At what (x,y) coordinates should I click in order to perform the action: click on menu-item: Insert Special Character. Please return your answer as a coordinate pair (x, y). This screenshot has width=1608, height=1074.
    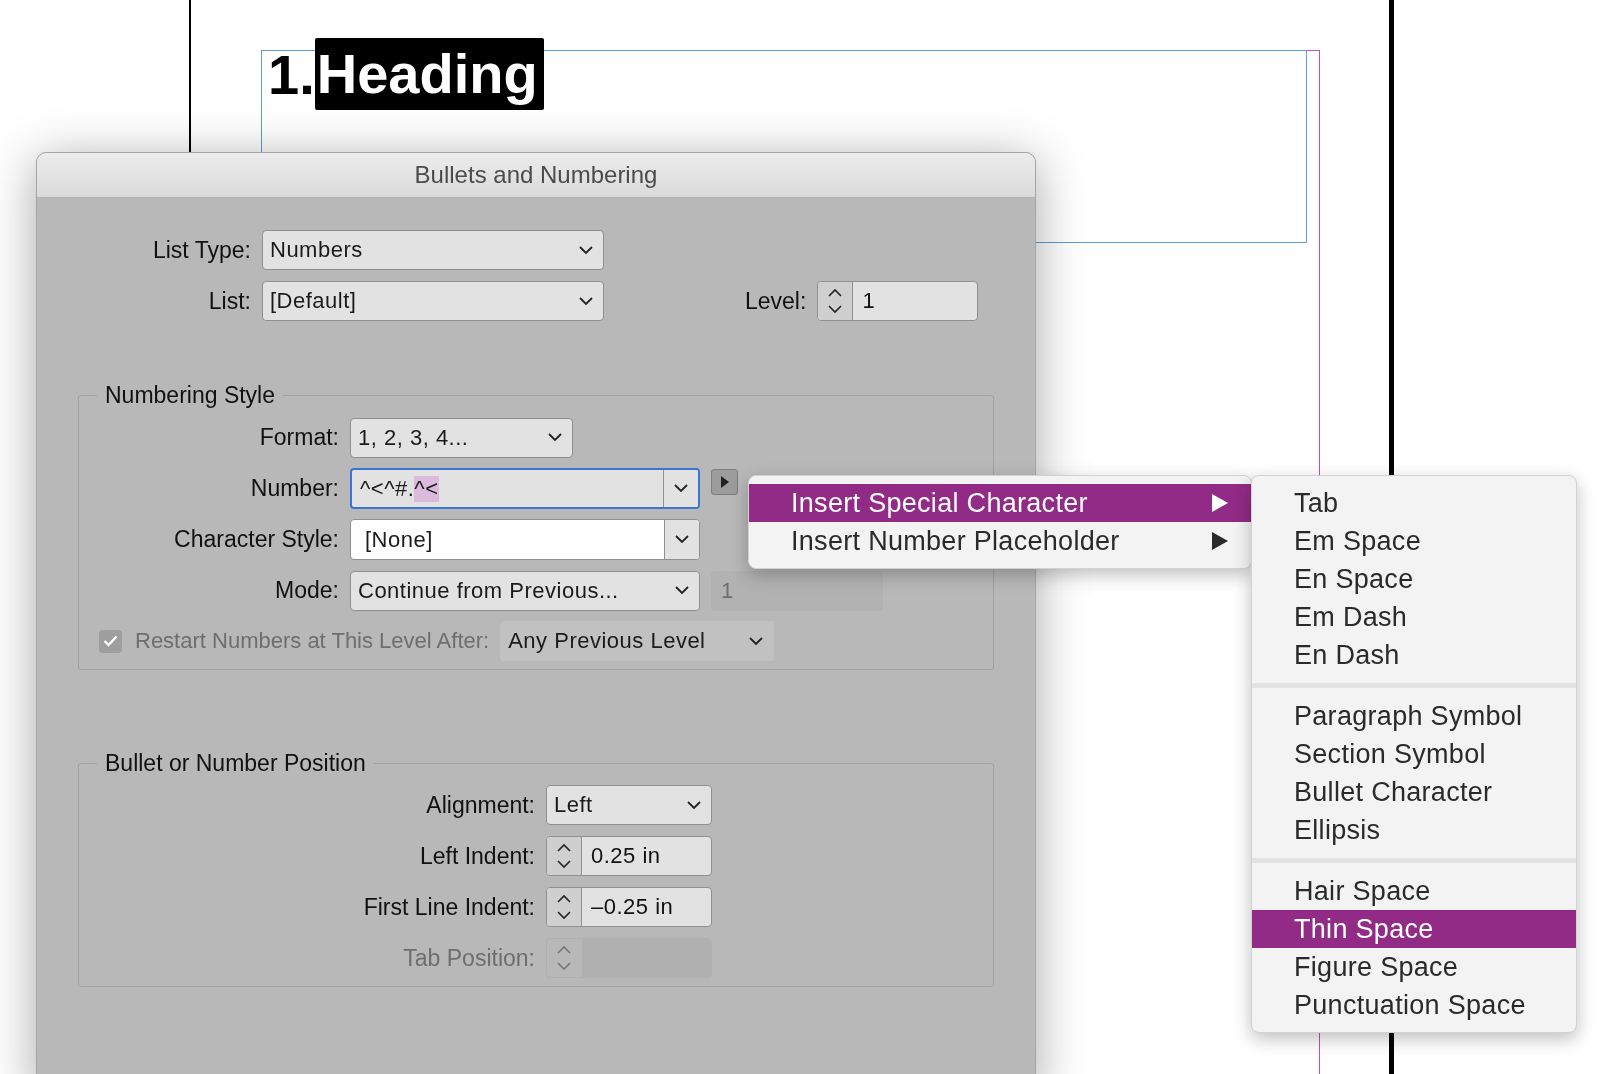
    Looking at the image, I should click on (1000, 503).